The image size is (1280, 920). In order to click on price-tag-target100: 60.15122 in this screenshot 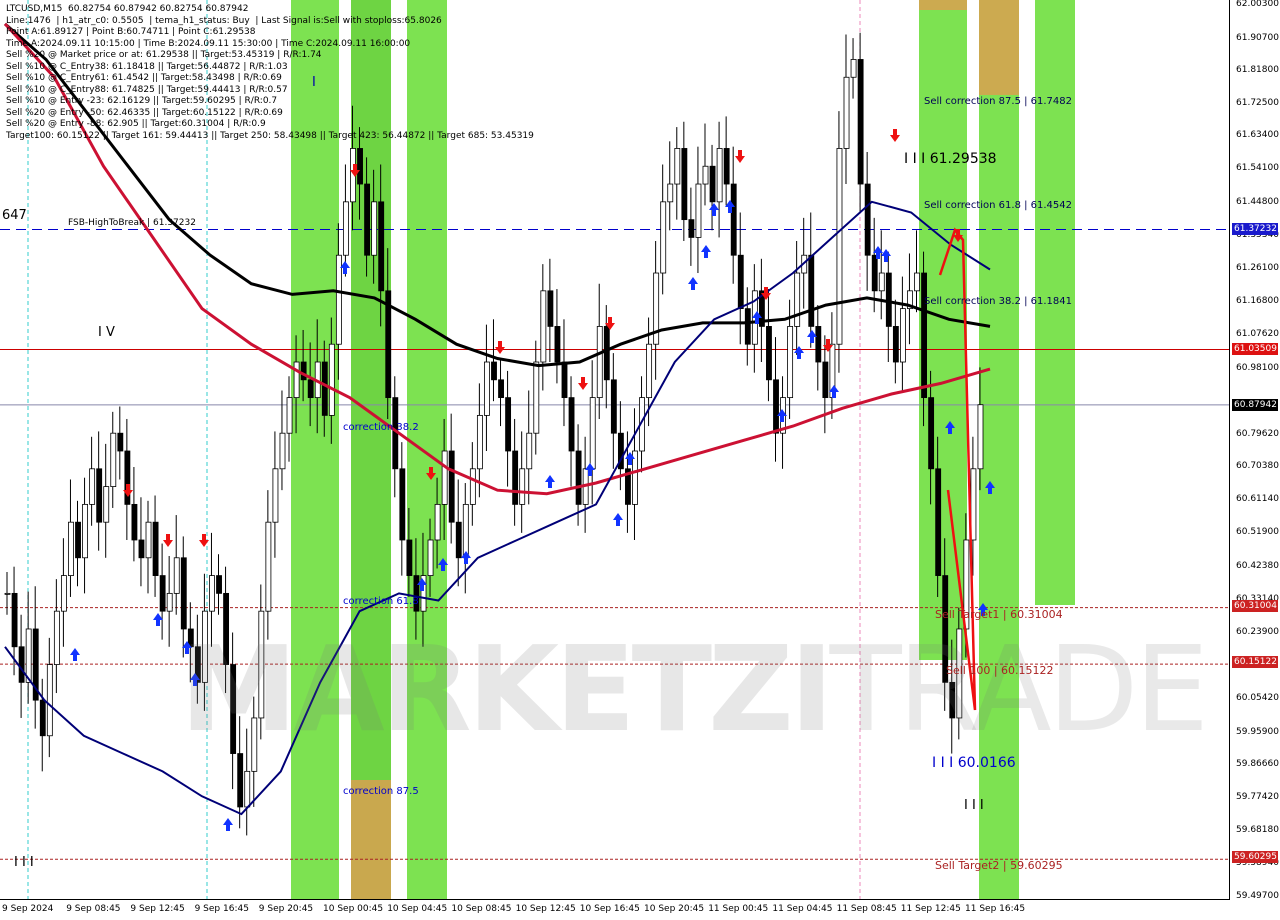, I will do `click(1255, 662)`.